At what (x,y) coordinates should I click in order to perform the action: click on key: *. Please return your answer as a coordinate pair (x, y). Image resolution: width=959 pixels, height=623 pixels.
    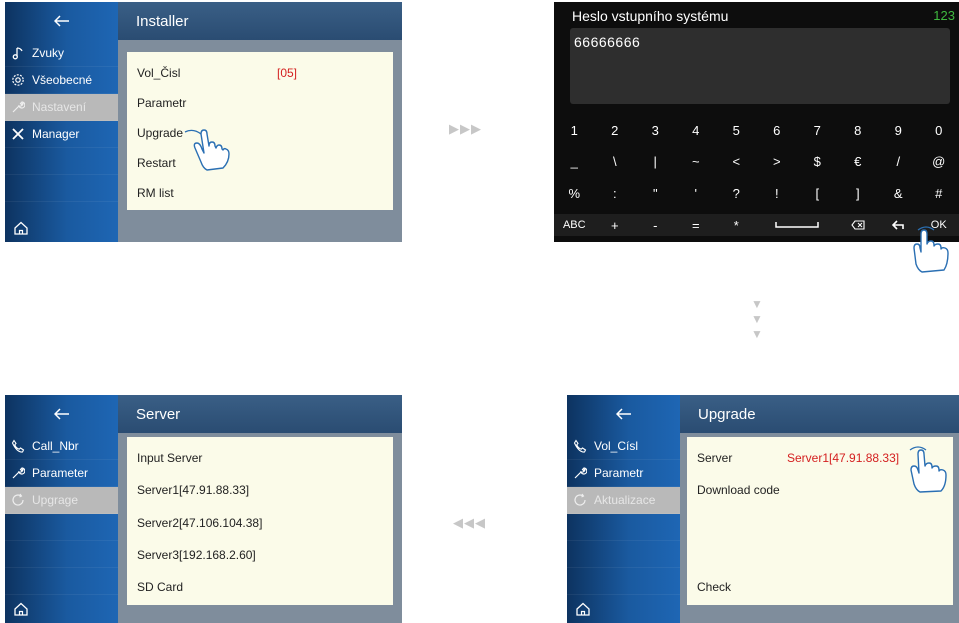
    Looking at the image, I should click on (736, 225).